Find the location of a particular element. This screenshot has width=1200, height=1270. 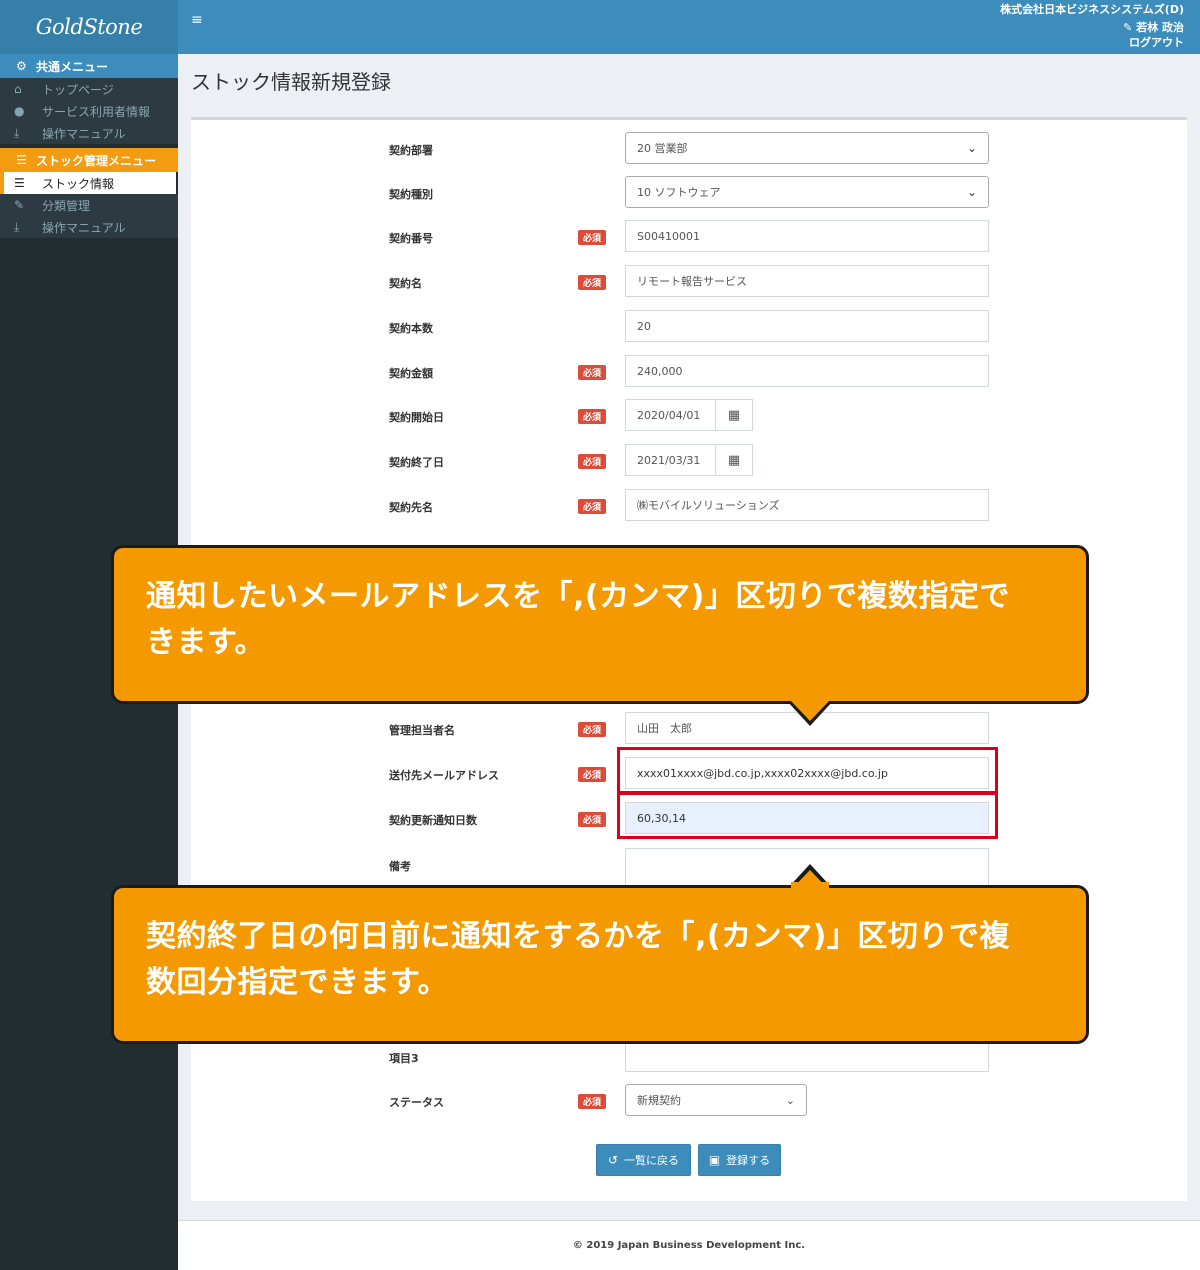

footer: © 2019 Japan Business Development Inc. is located at coordinates (689, 1245).